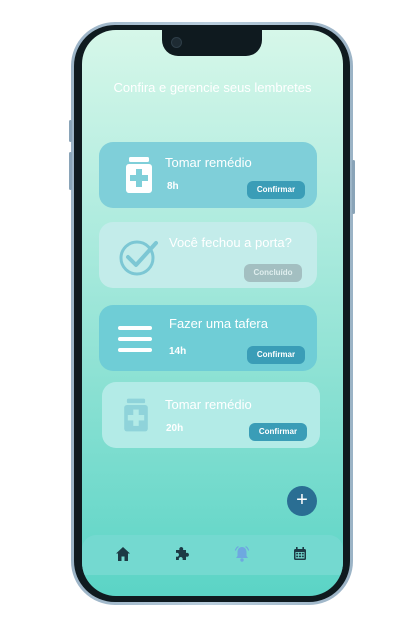 Image resolution: width=403 pixels, height=619 pixels. Describe the element at coordinates (173, 186) in the screenshot. I see `reminder-time: 8h` at that location.